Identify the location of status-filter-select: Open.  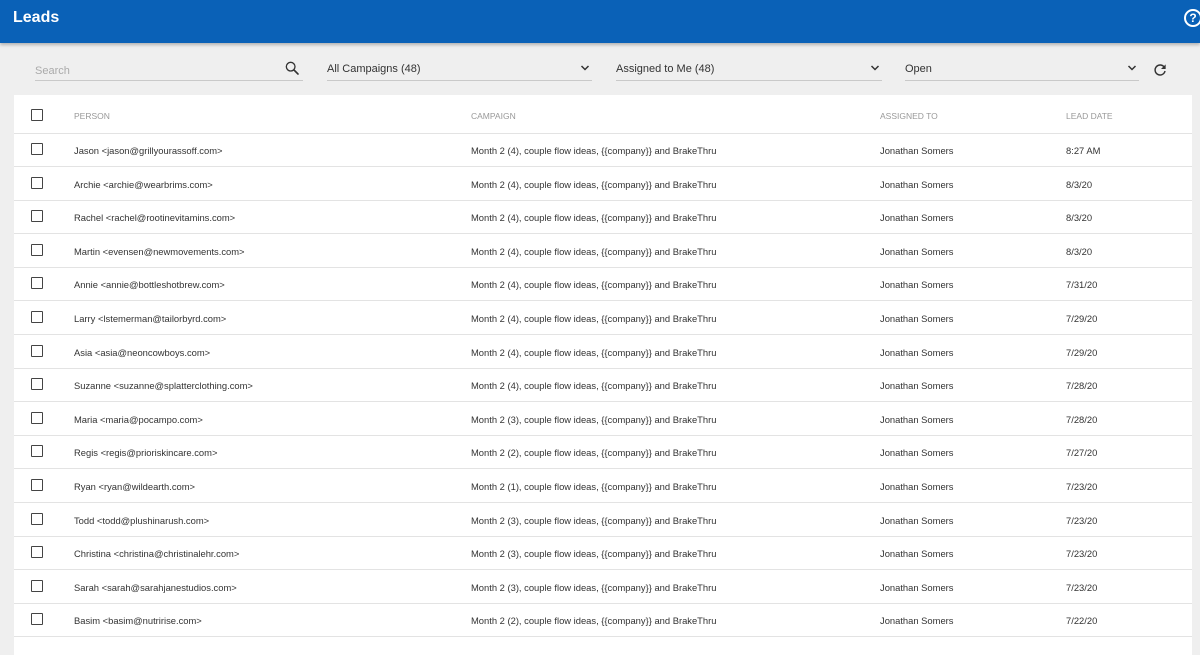
(1022, 70).